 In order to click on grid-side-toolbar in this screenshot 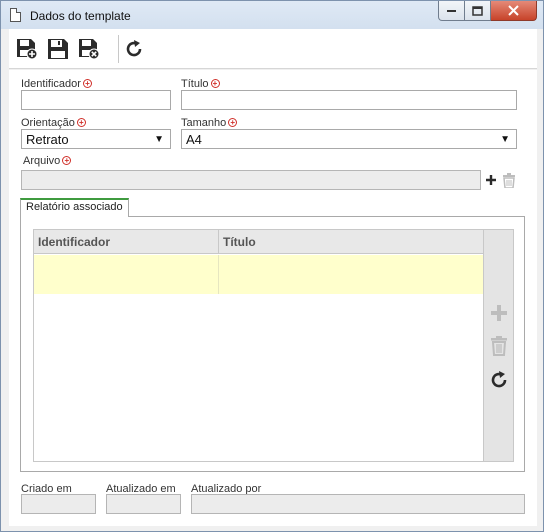, I will do `click(499, 345)`.